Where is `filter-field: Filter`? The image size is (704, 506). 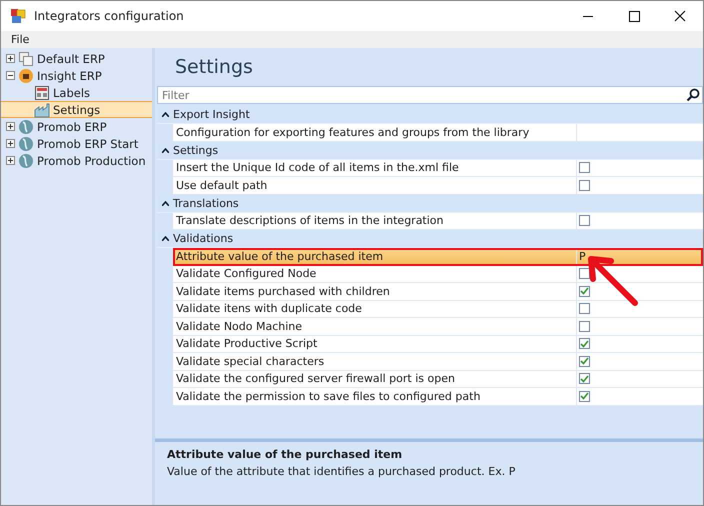
filter-field: Filter is located at coordinates (430, 95).